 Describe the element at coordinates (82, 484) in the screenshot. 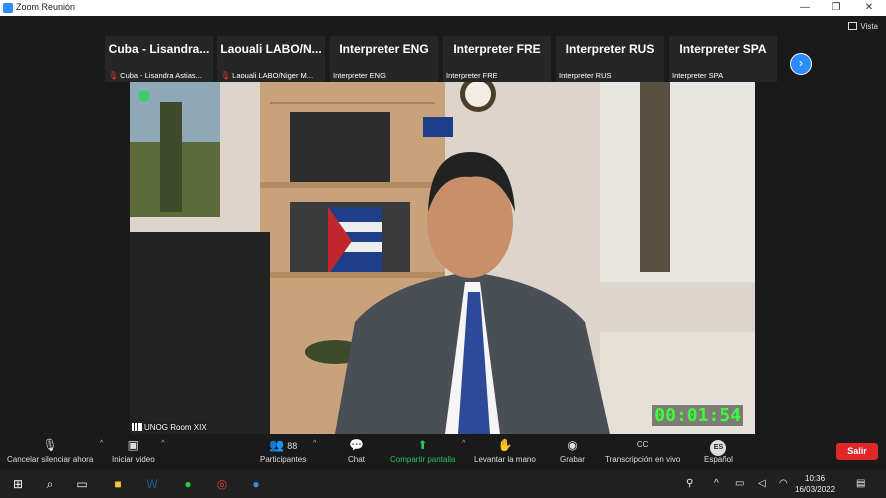

I see `task-view-icon: ▭` at that location.